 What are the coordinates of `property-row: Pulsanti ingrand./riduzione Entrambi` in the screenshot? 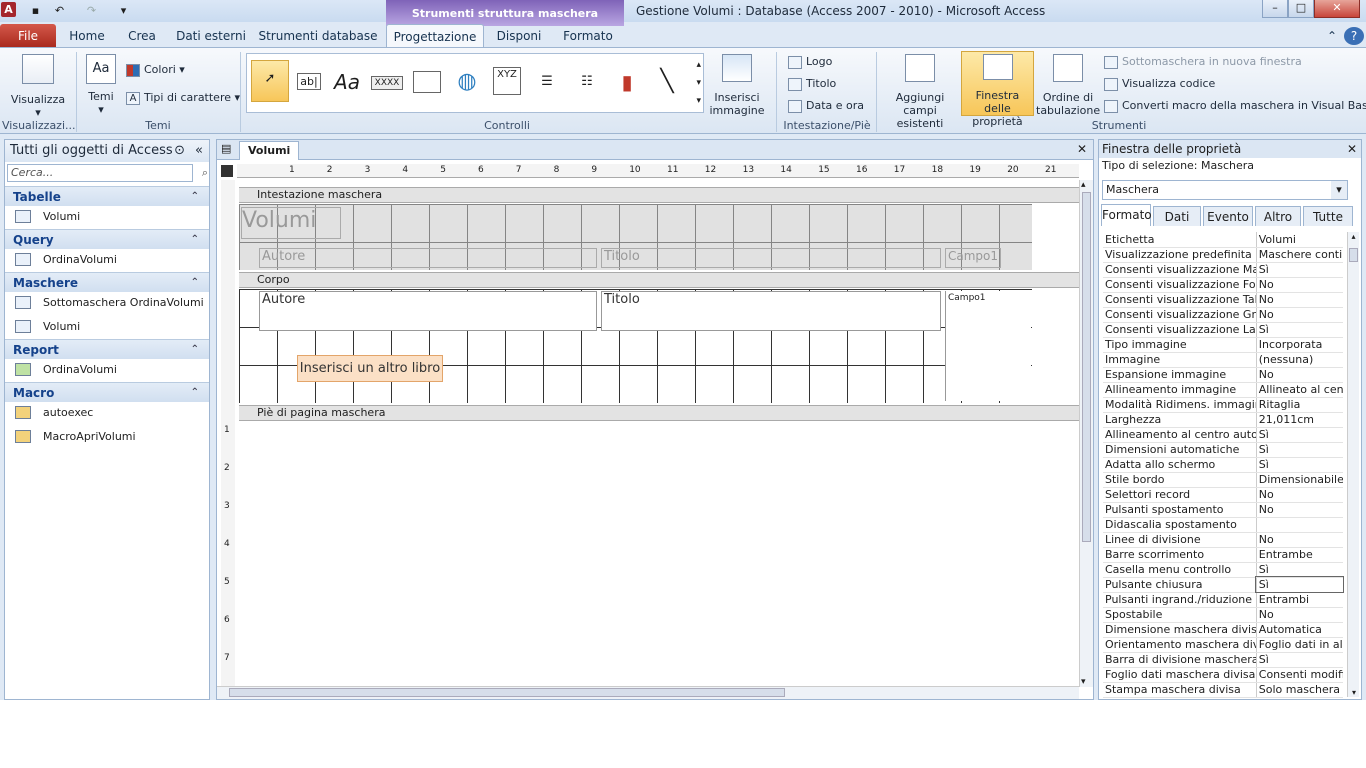 It's located at (1223, 600).